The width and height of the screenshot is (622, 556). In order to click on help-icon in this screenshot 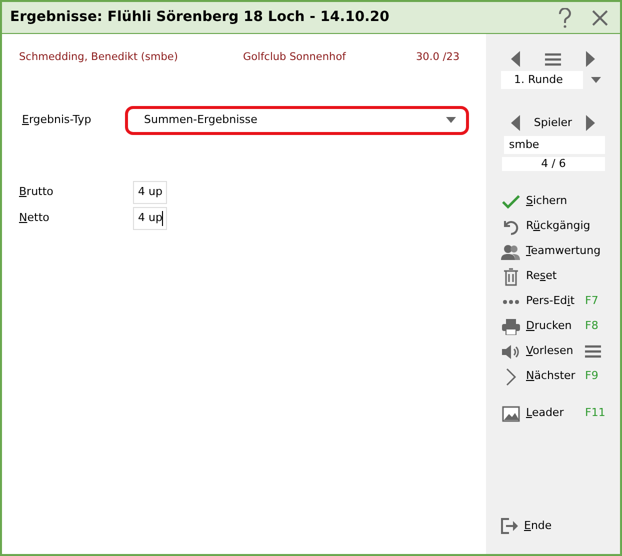, I will do `click(565, 18)`.